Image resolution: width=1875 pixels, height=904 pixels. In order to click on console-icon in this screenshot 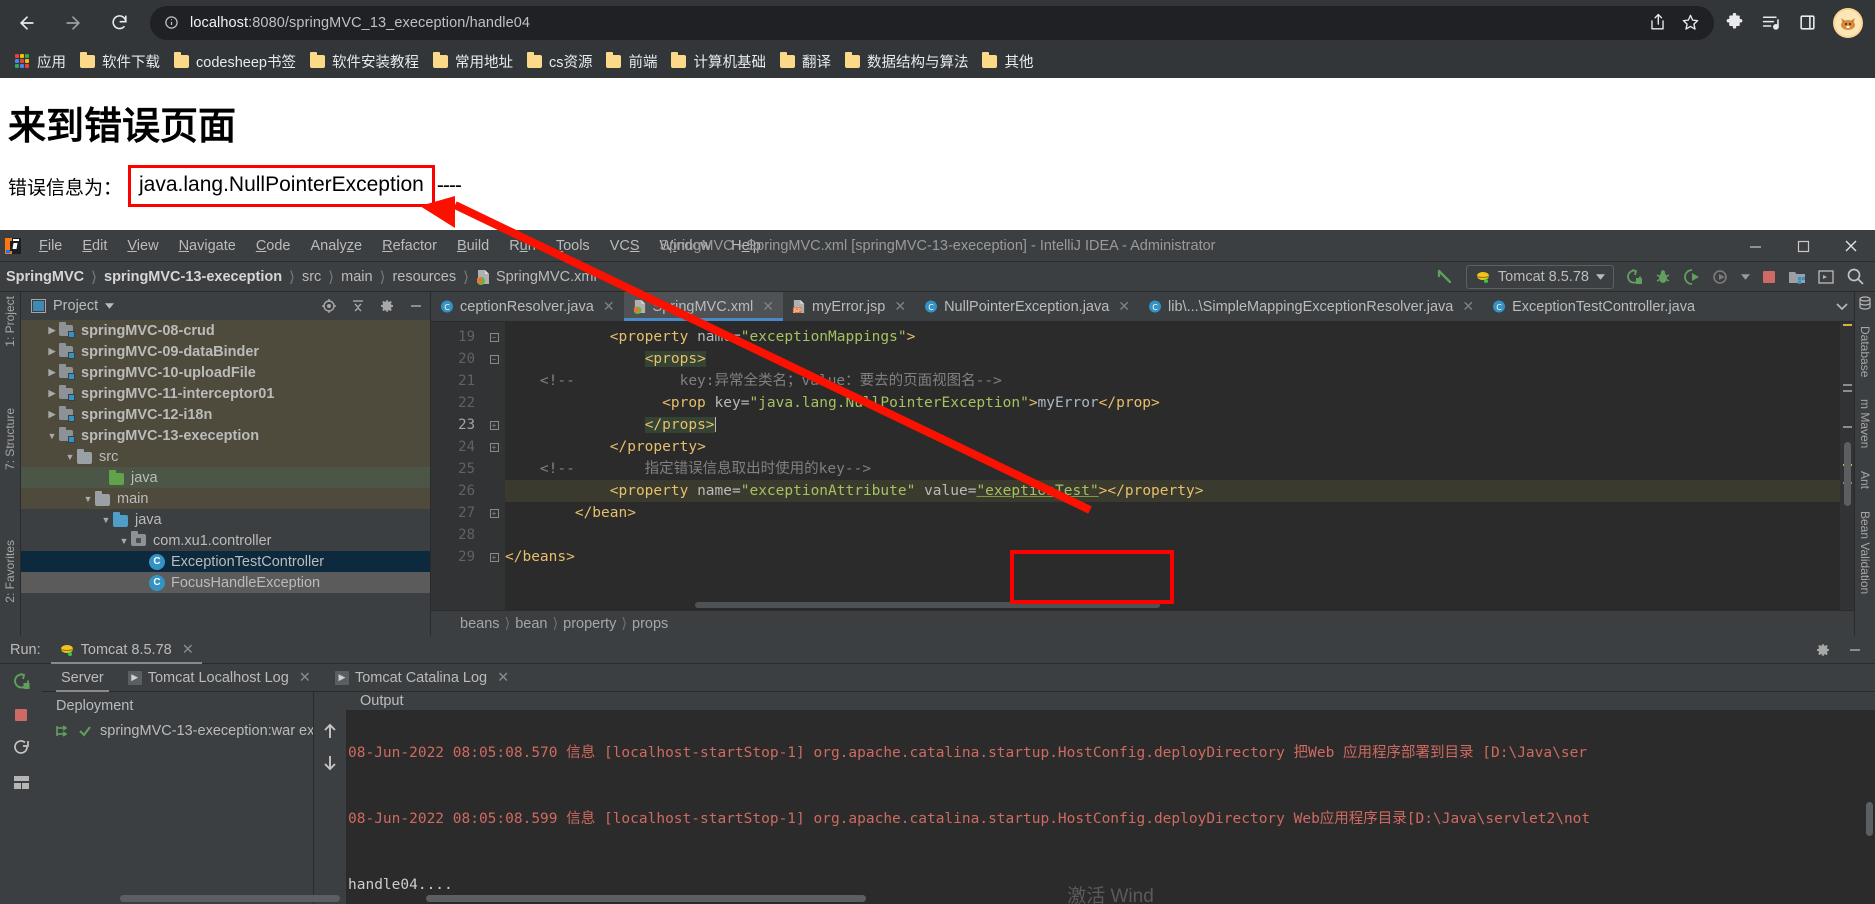, I will do `click(1826, 277)`.